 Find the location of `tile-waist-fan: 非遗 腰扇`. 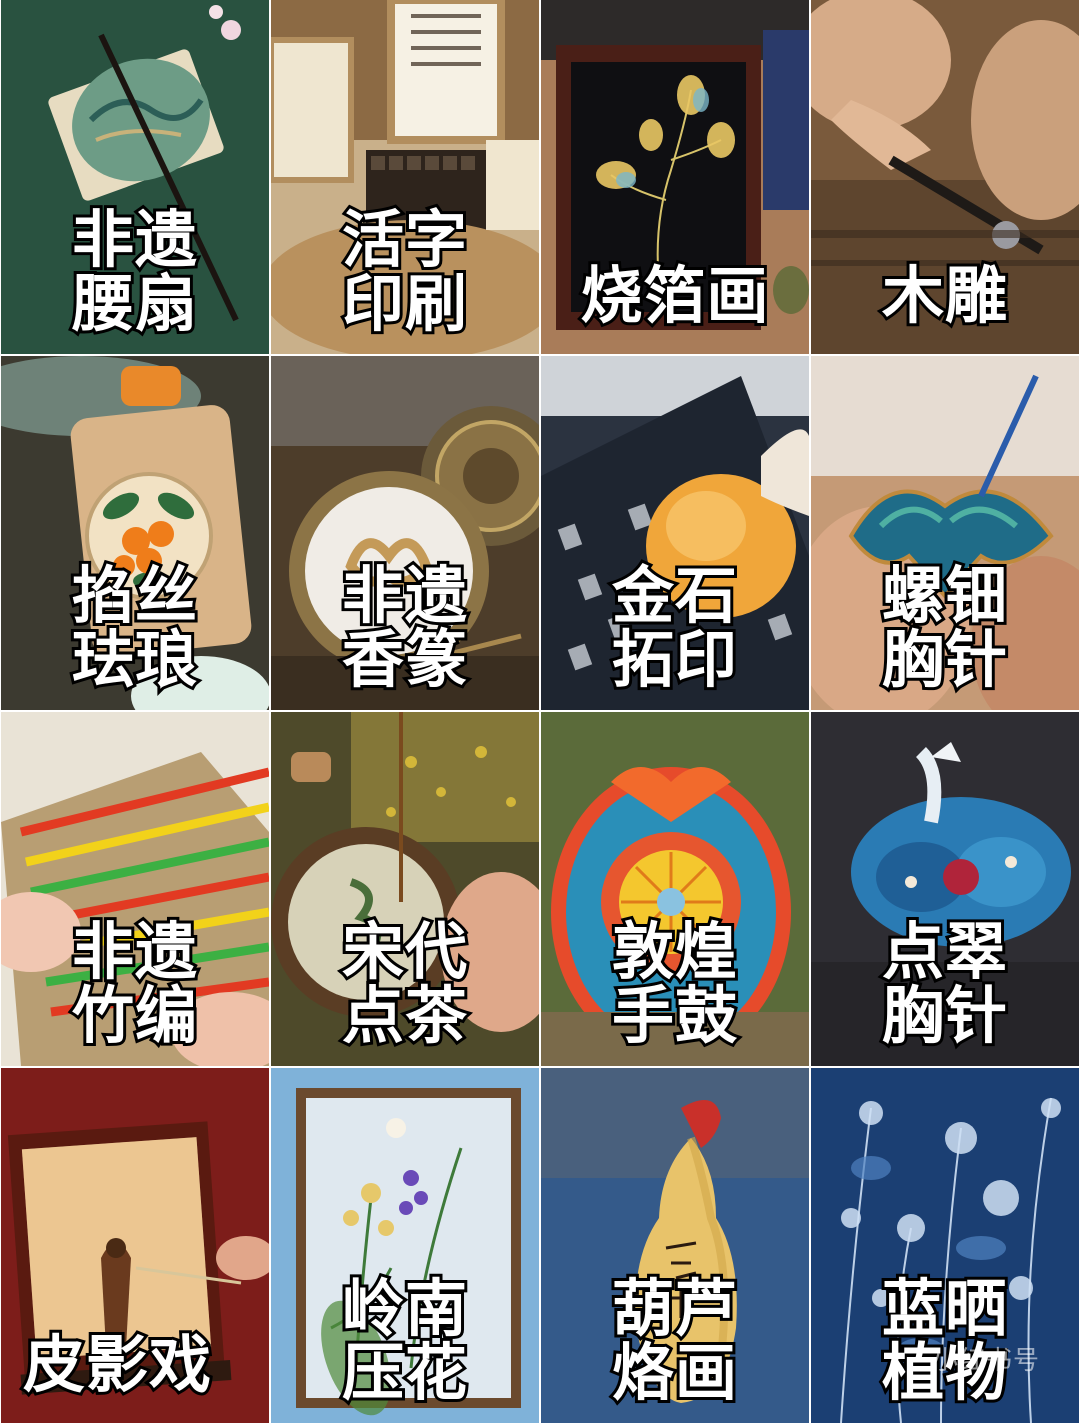

tile-waist-fan: 非遗 腰扇 is located at coordinates (135, 177).